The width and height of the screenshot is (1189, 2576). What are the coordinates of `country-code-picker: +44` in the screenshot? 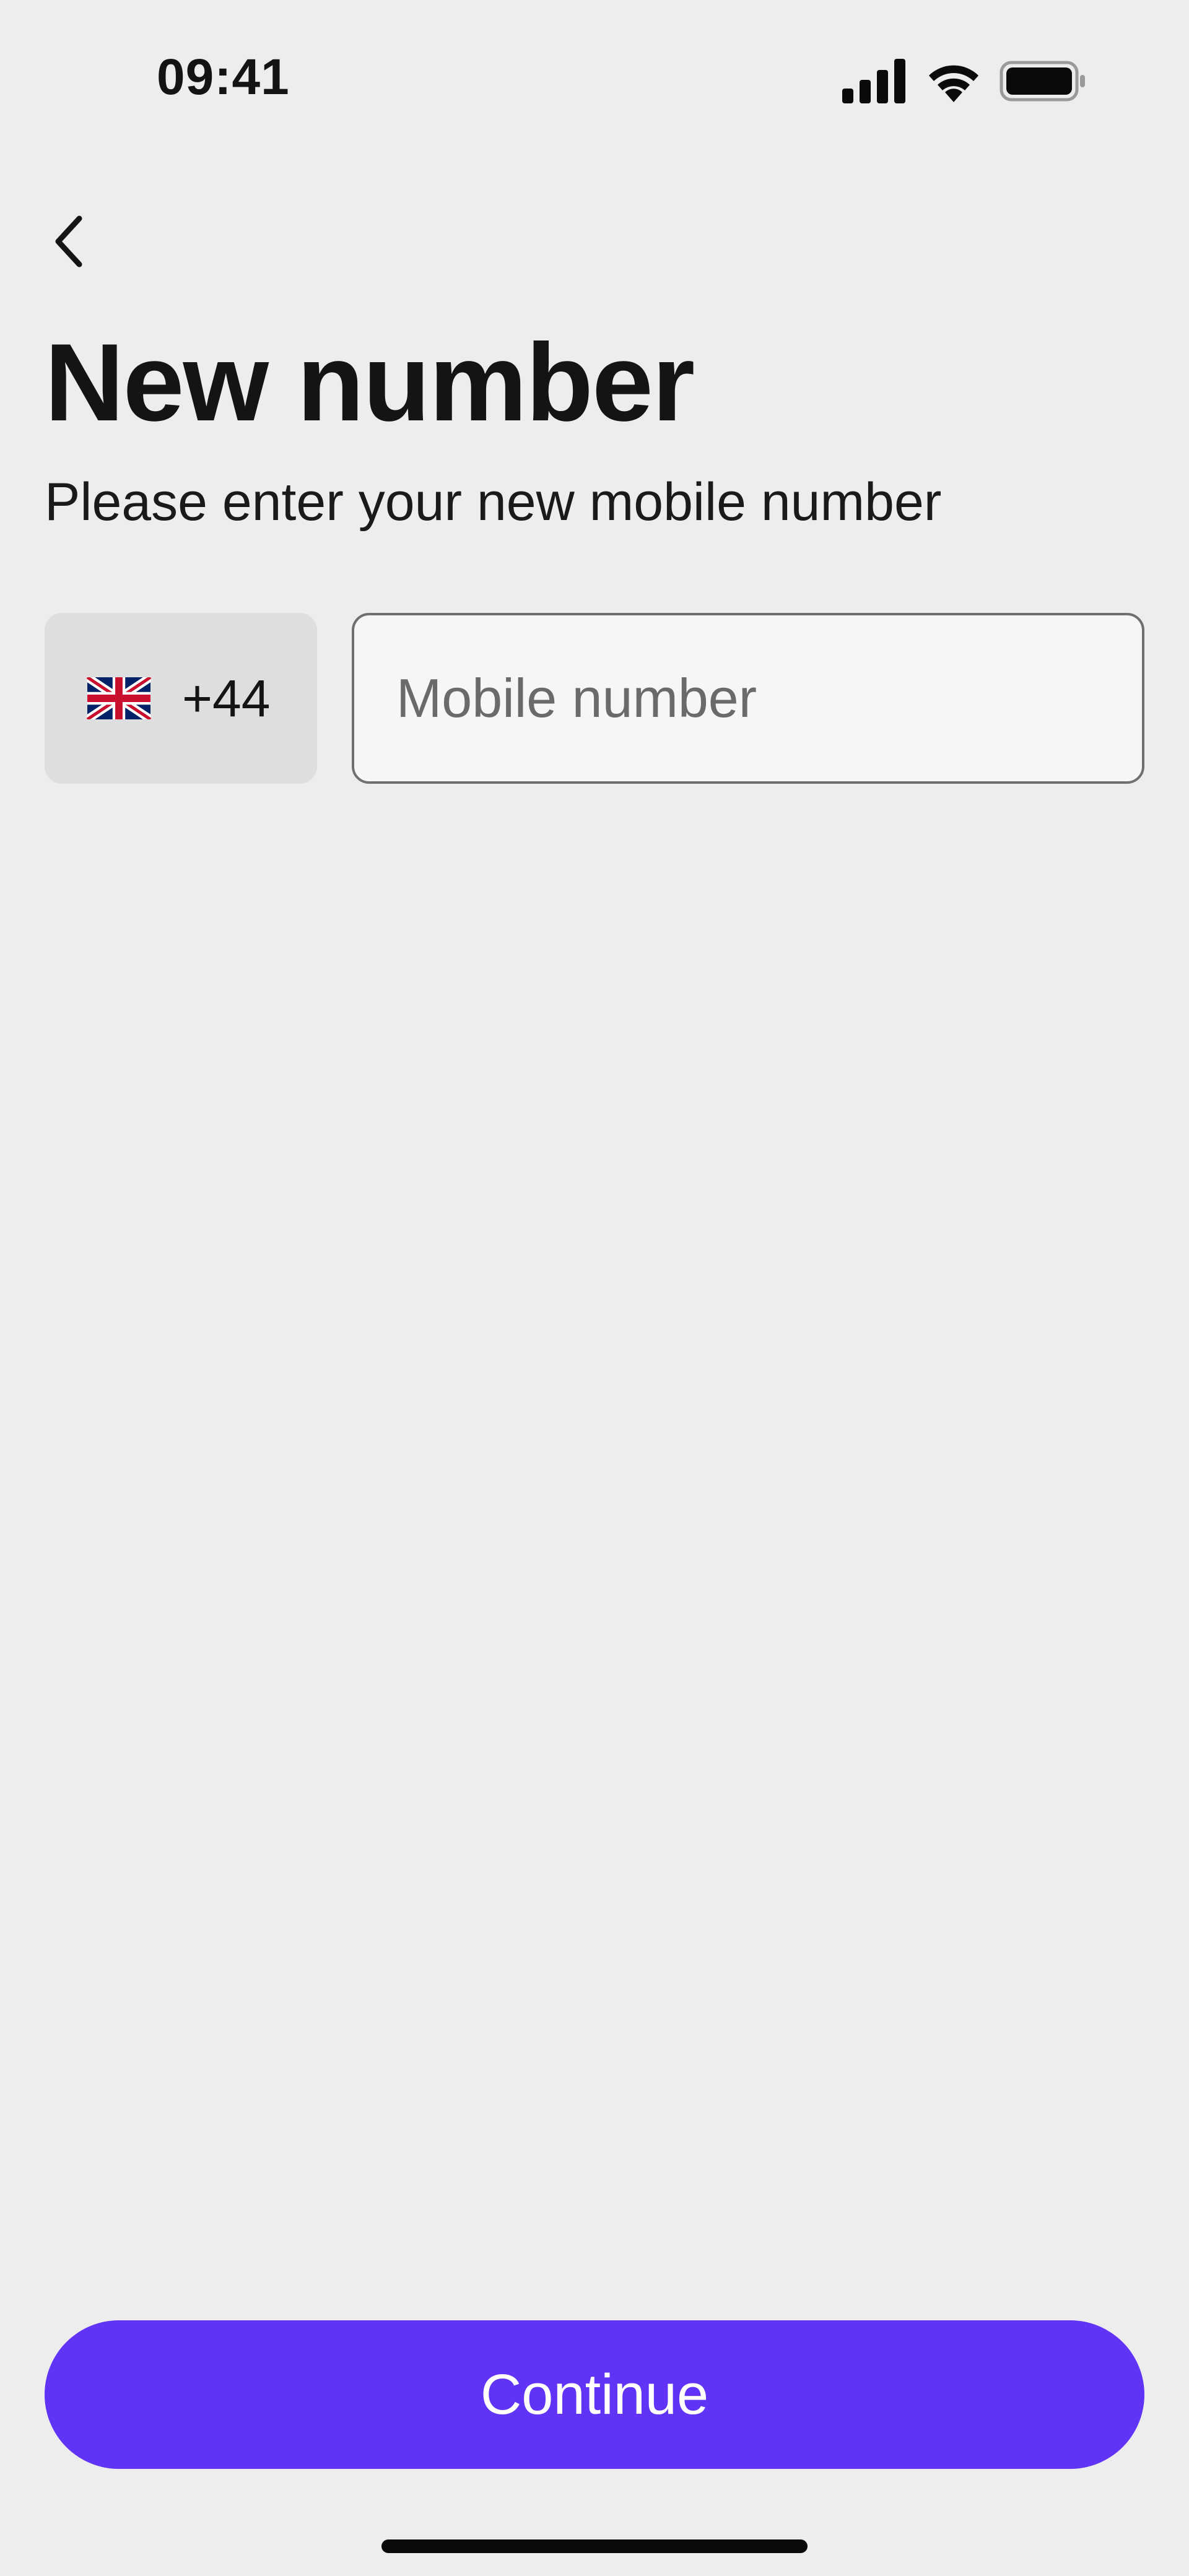 It's located at (181, 698).